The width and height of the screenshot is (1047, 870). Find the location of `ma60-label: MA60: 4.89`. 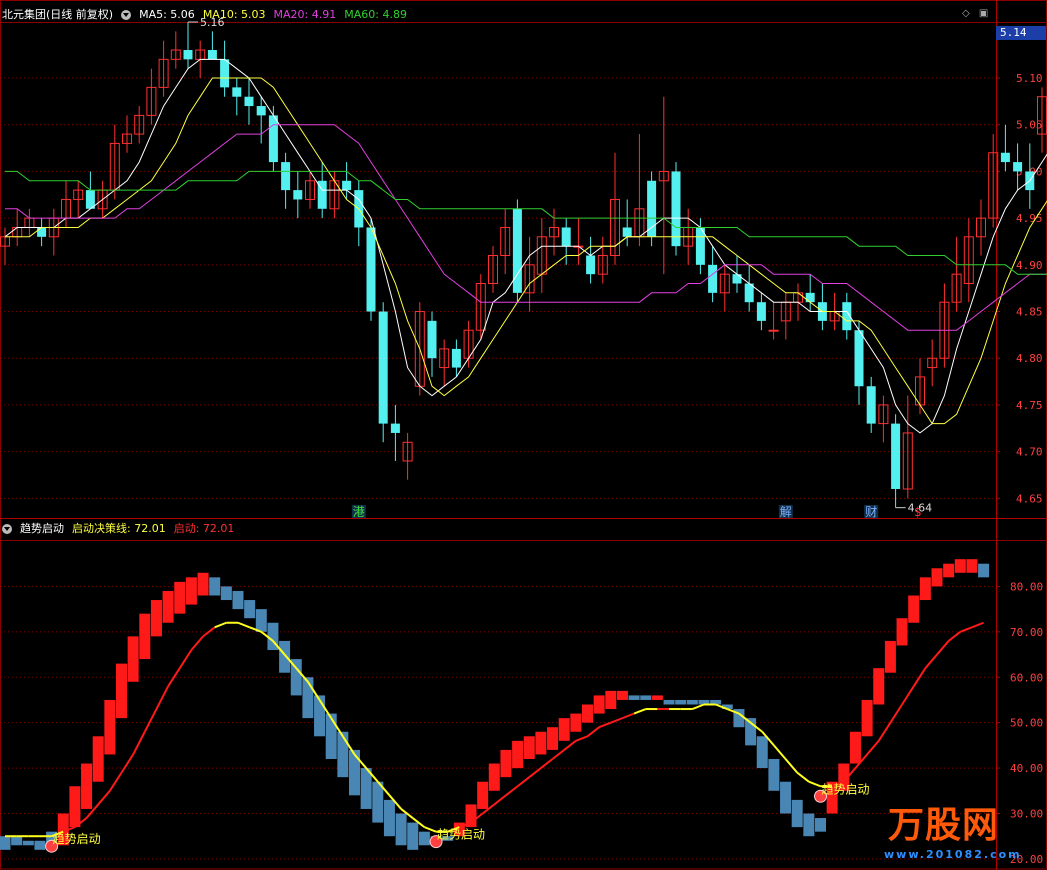

ma60-label: MA60: 4.89 is located at coordinates (375, 14).